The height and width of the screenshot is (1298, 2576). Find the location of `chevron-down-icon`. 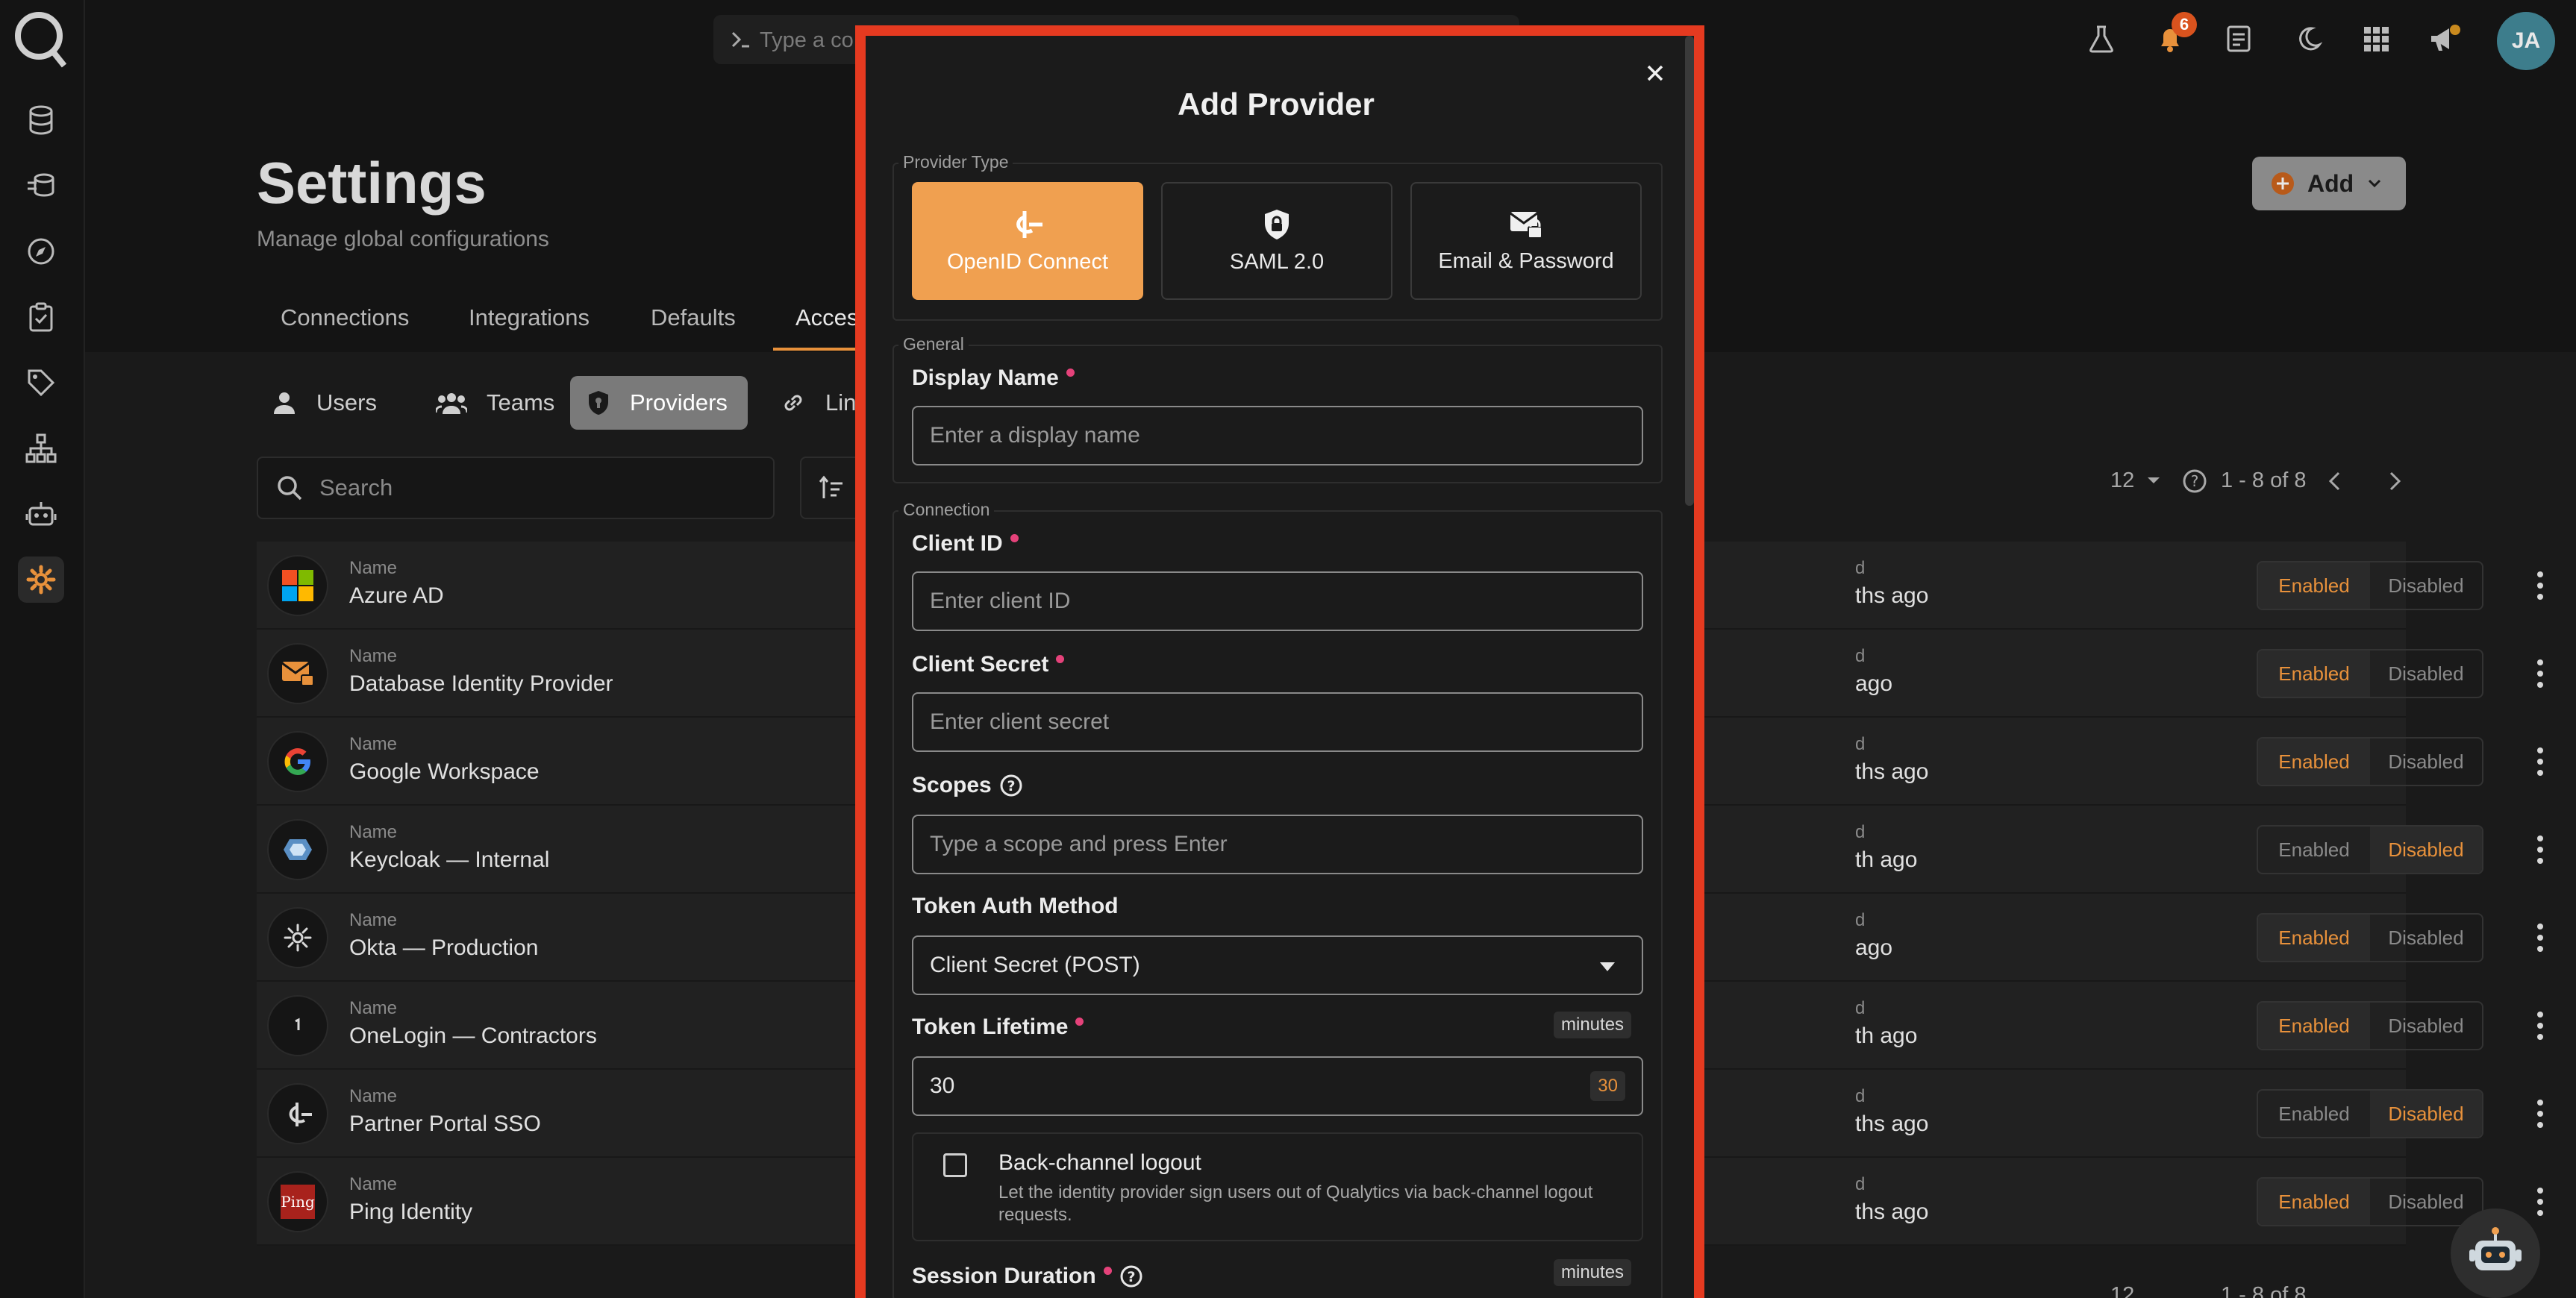

chevron-down-icon is located at coordinates (2154, 481).